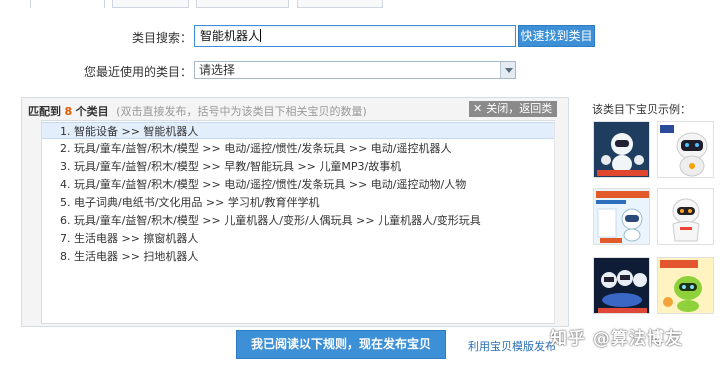  Describe the element at coordinates (641, 109) in the screenshot. I see `examples-title: 该类目下宝贝示例：` at that location.